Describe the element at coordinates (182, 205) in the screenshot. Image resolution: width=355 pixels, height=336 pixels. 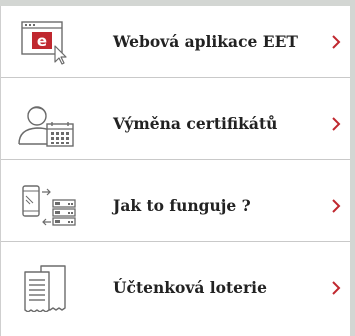
I see `menu-item-label: Jak to funguje ?` at that location.